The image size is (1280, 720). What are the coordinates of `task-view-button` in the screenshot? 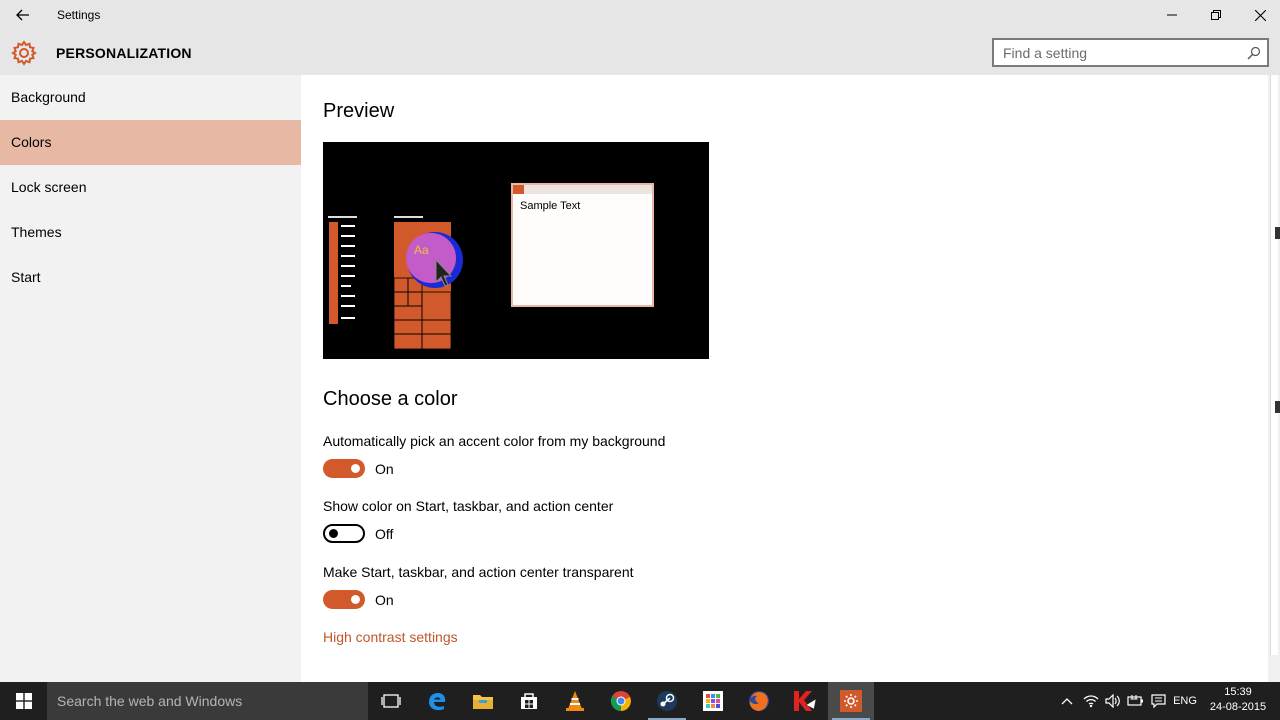 It's located at (391, 701).